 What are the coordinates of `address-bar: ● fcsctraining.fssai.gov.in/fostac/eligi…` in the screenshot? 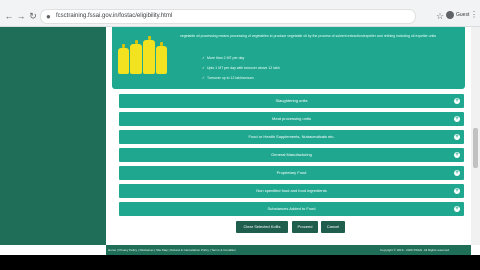 It's located at (228, 16).